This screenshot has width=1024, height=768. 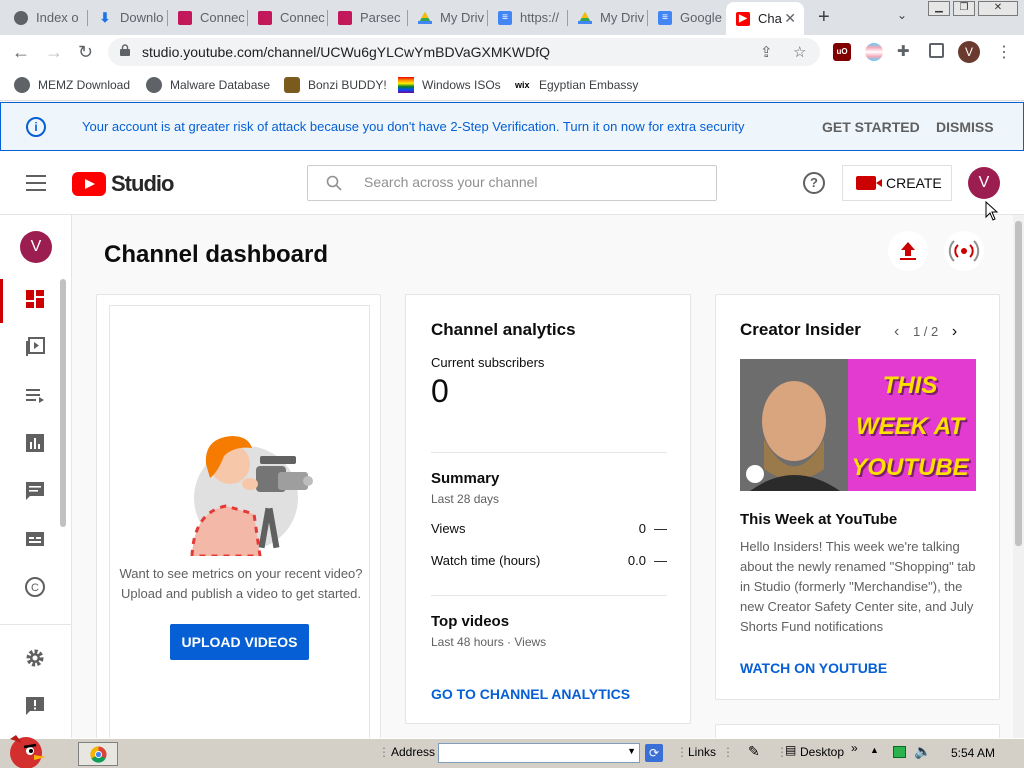 I want to click on bookmark-memz-download: MEMZ Download, so click(x=72, y=85).